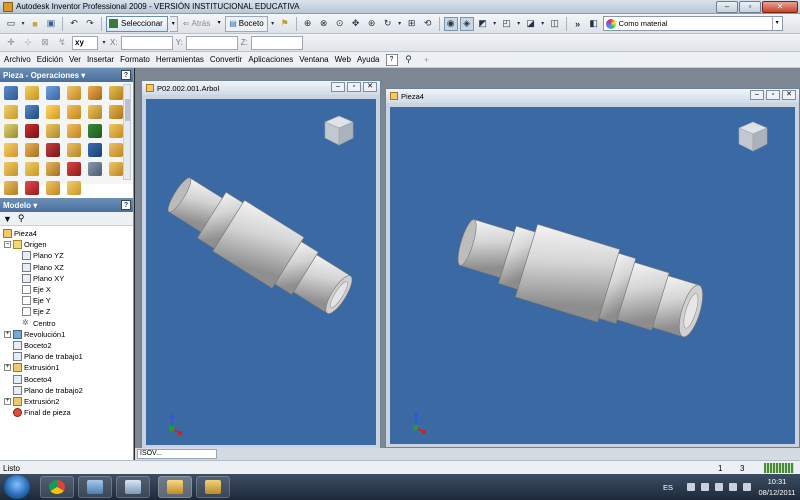 The width and height of the screenshot is (800, 500). Describe the element at coordinates (66, 205) in the screenshot. I see `model-panel-header: Modelo ▾ ?` at that location.